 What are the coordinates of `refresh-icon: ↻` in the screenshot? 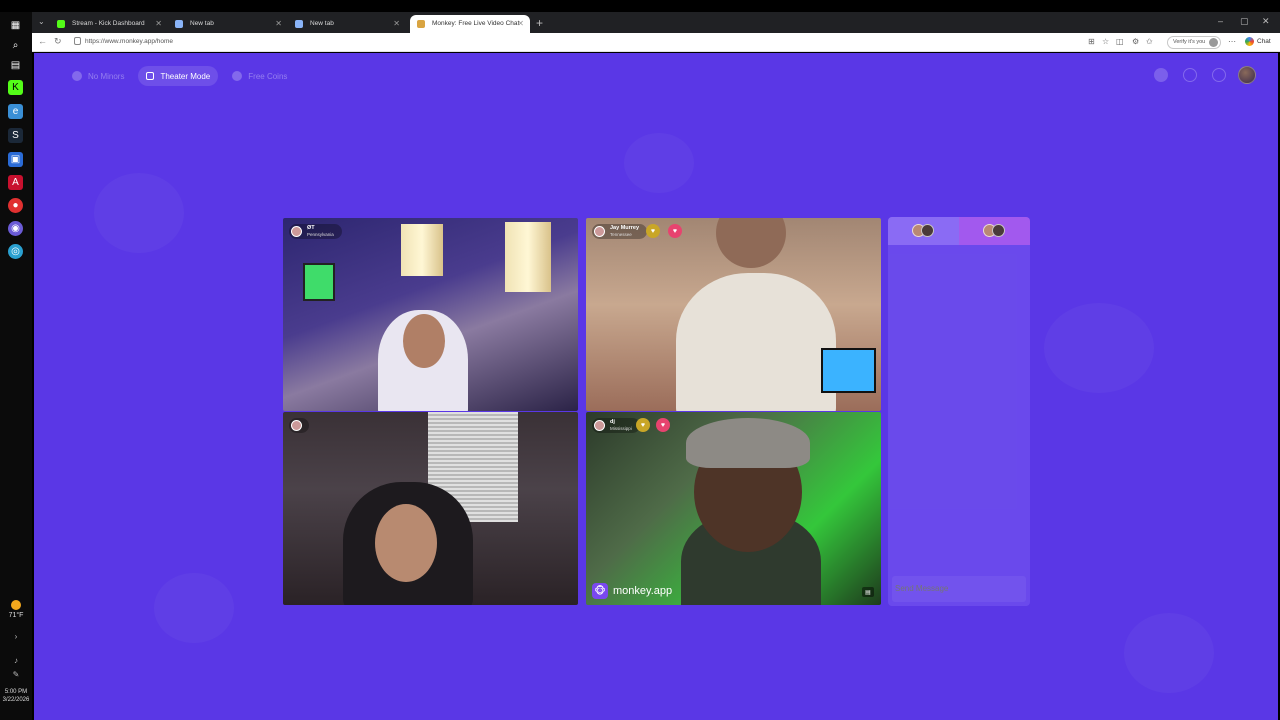 It's located at (58, 41).